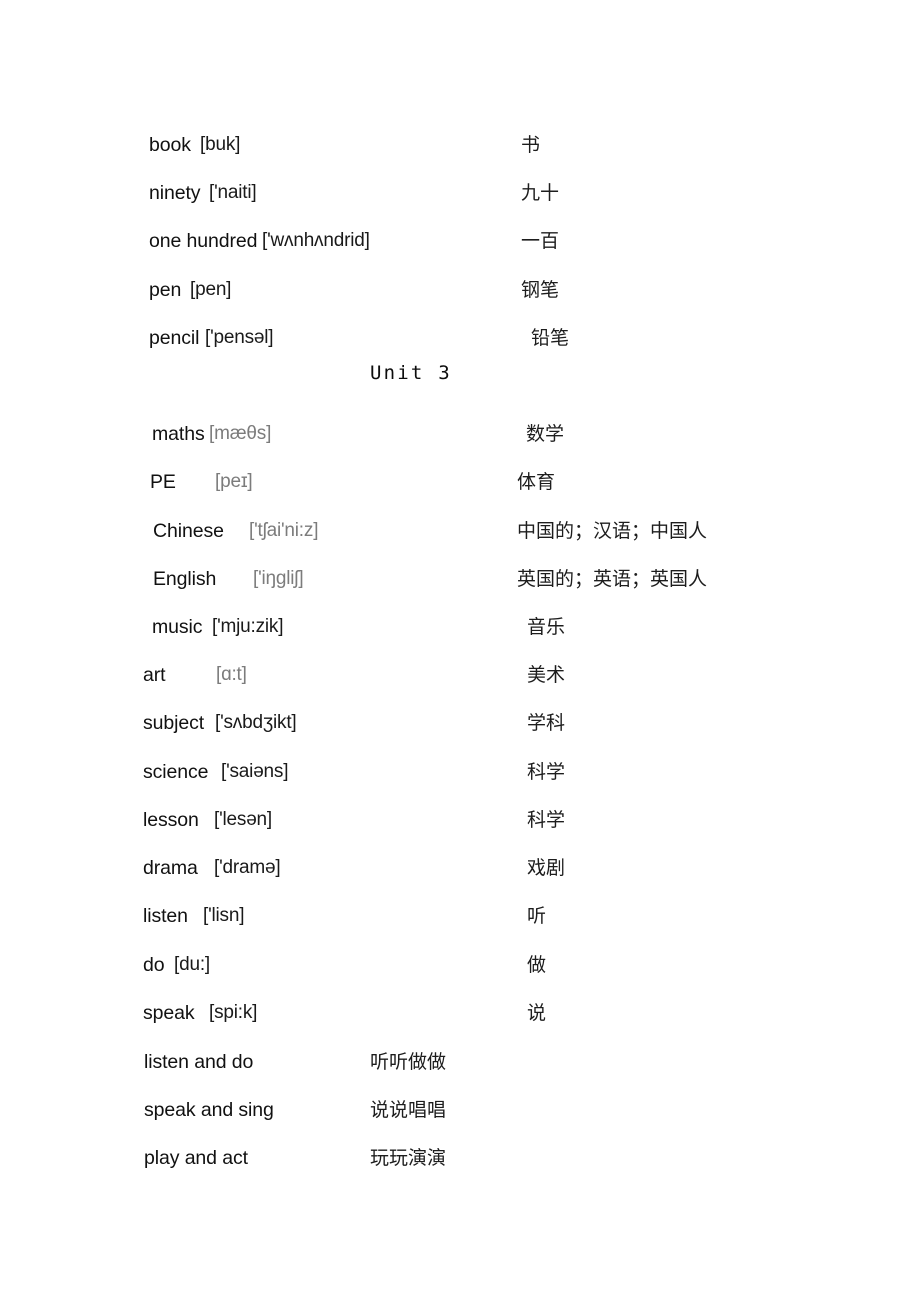  Describe the element at coordinates (247, 867) in the screenshot. I see `phonetic-transcription: ['dramə]` at that location.